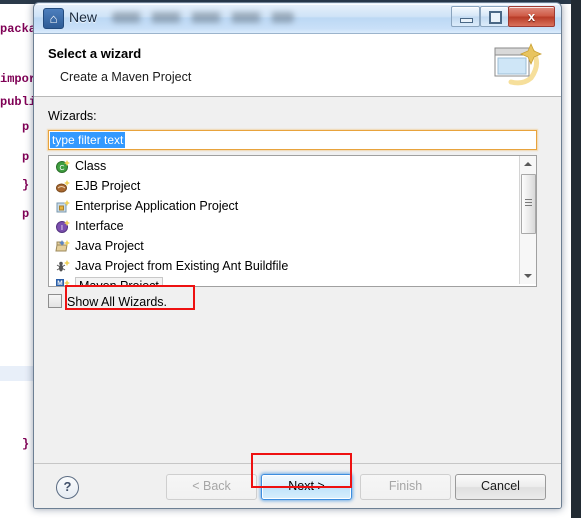 This screenshot has width=581, height=518. What do you see at coordinates (292, 206) in the screenshot?
I see `list-item: Enterprise Application Project` at bounding box center [292, 206].